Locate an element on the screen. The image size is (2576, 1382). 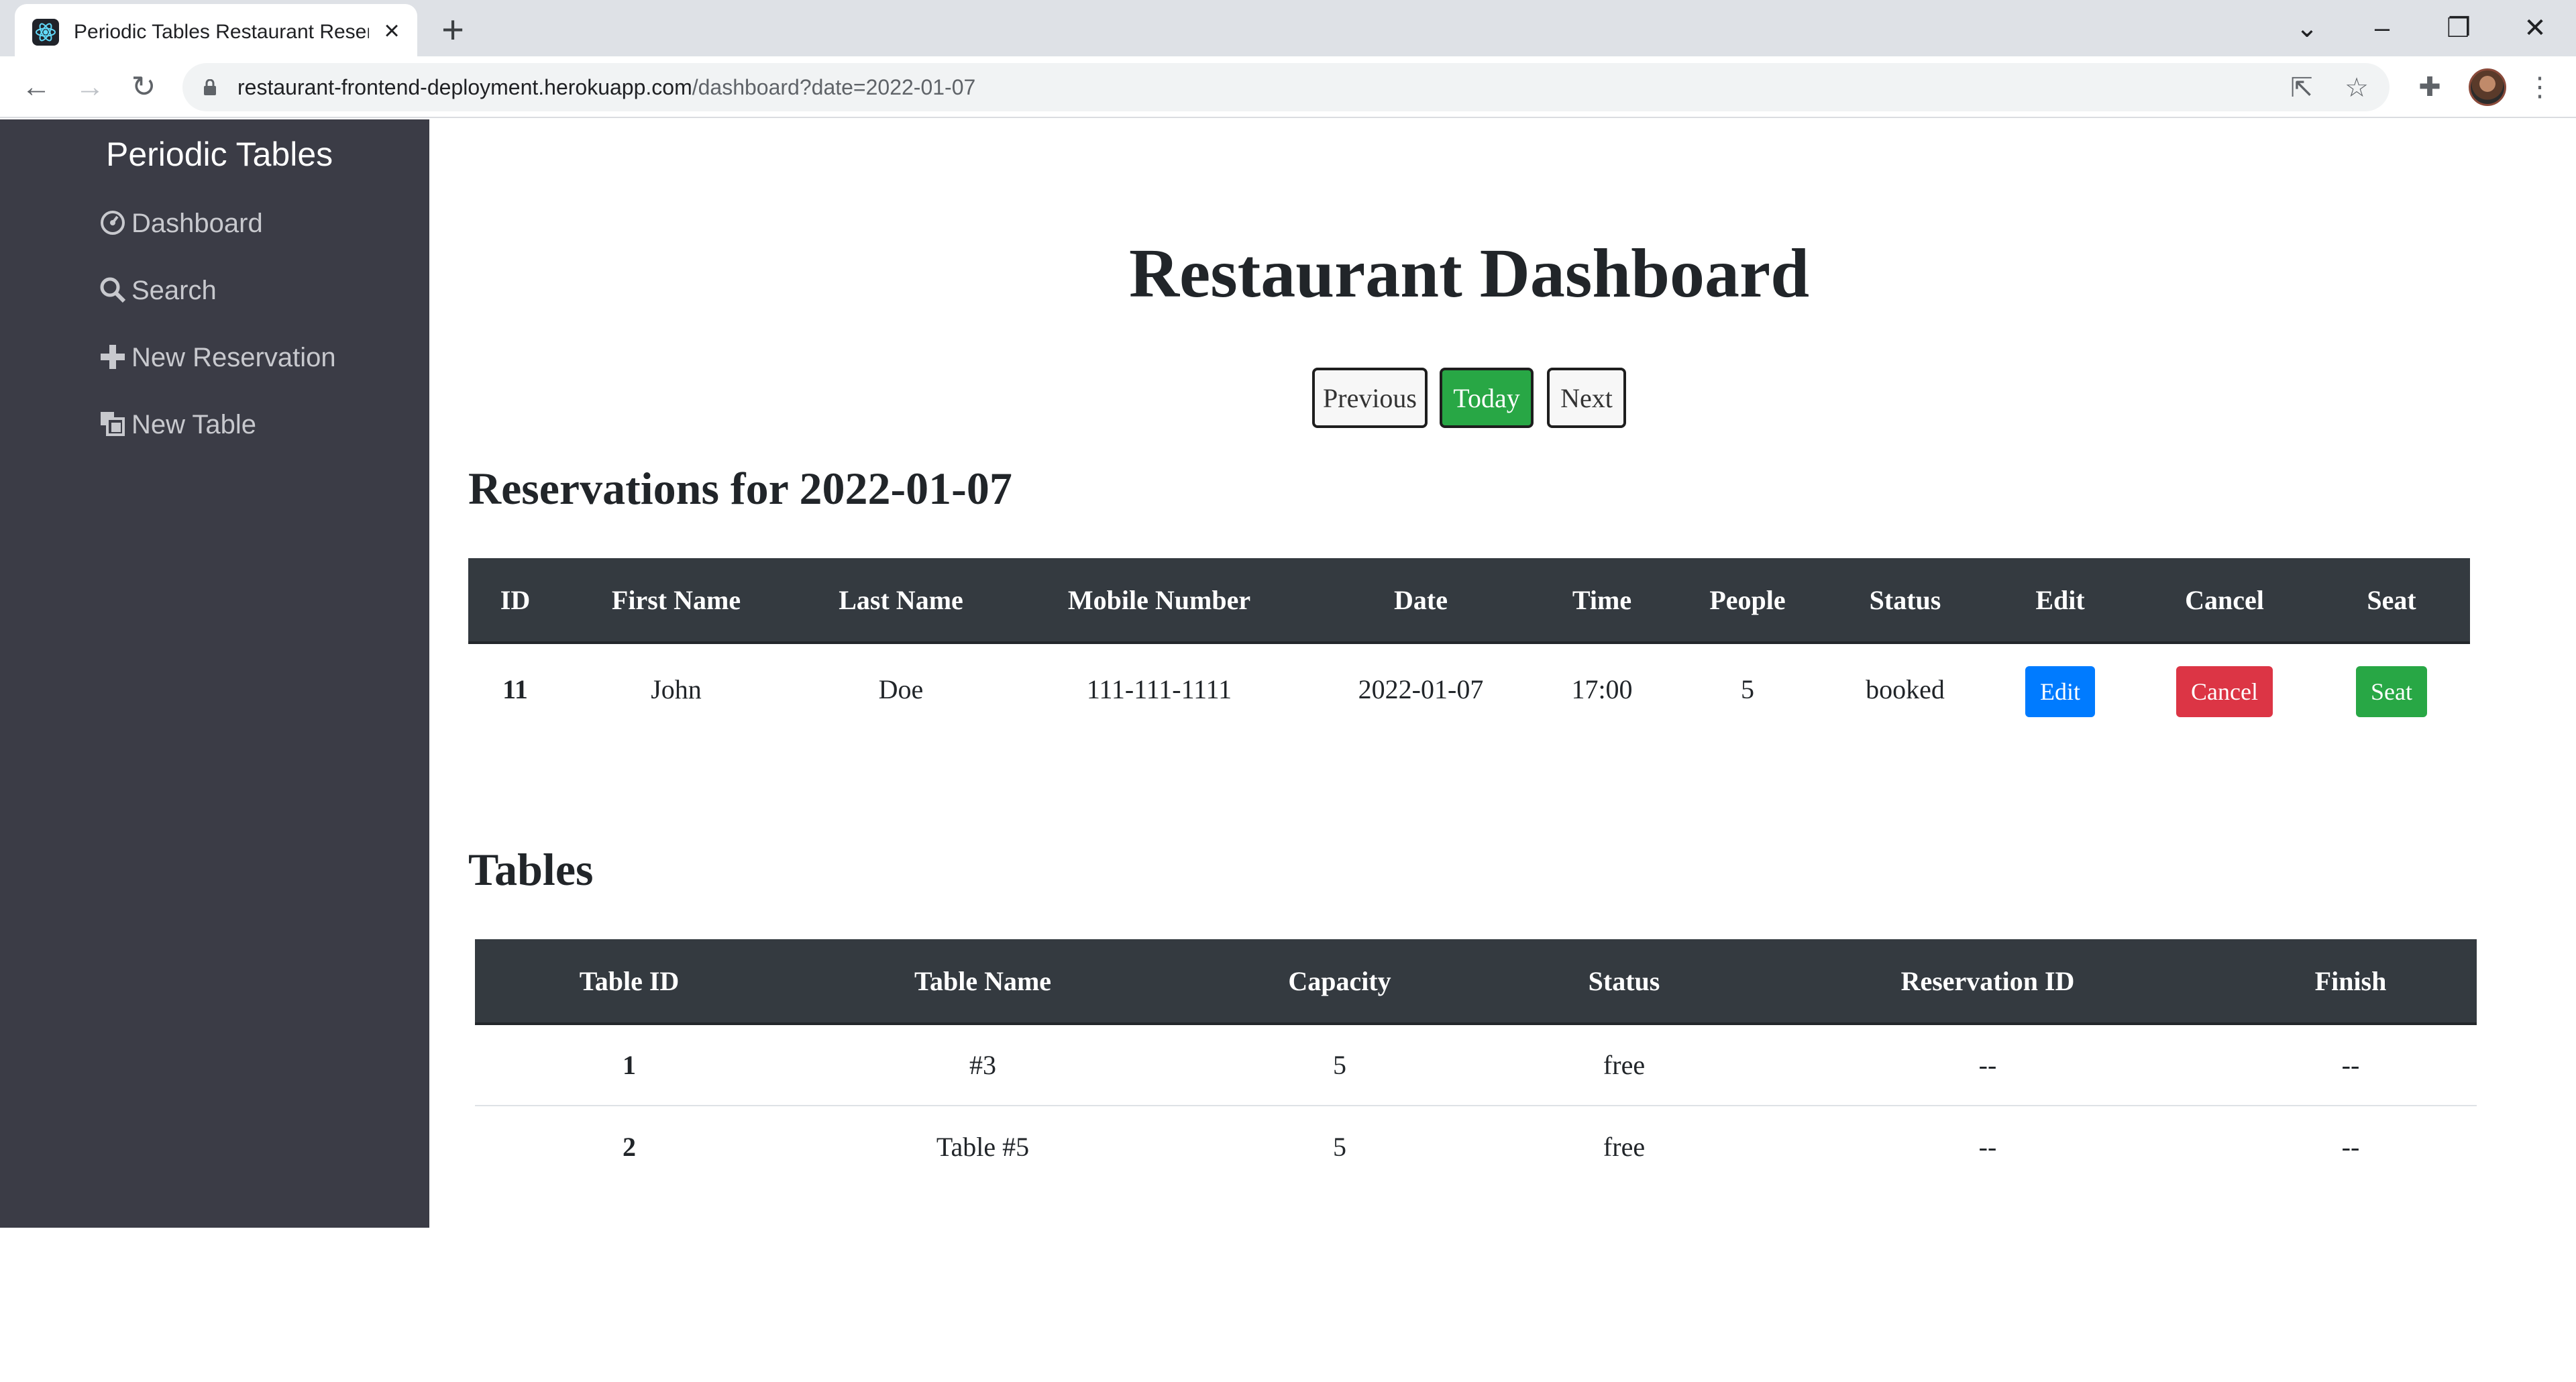
tab-title: Periodic Tables Restaurant Reserv is located at coordinates (221, 32).